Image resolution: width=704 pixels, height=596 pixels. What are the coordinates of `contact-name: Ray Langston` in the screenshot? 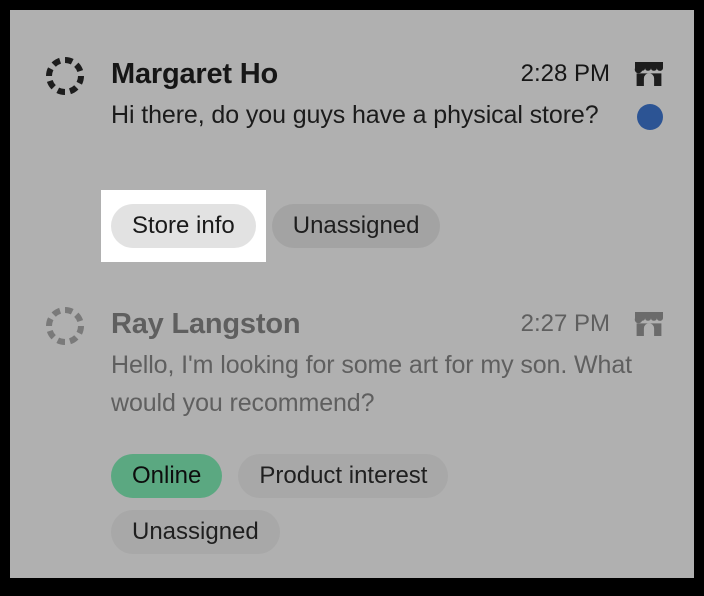 It's located at (206, 324).